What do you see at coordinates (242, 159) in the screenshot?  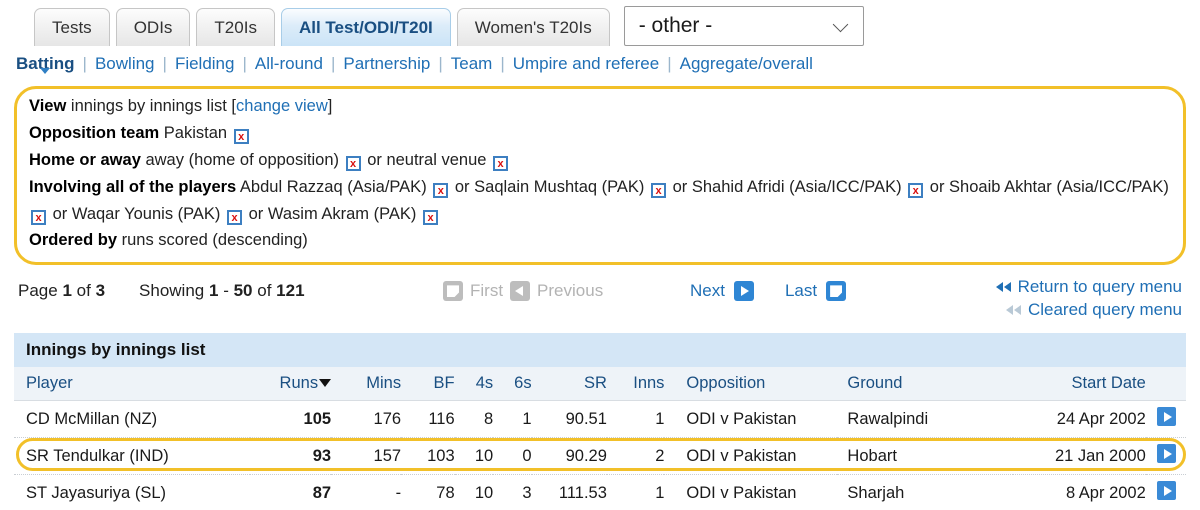 I see `query-homeaway-value: away (home of opposition)` at bounding box center [242, 159].